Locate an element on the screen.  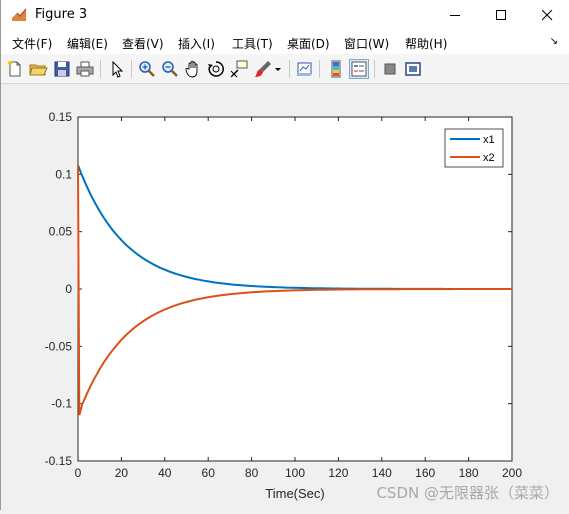
edit-plot-arrow-icon is located at coordinates (118, 69).